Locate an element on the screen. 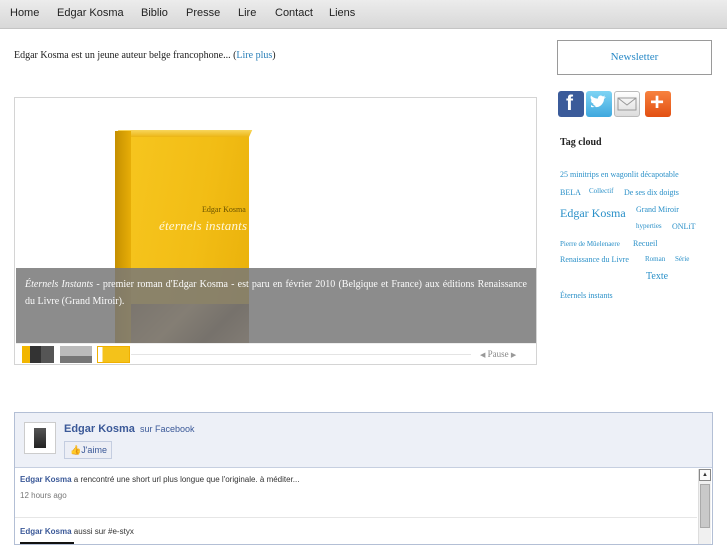  tag-cloud-title: Tag cloud is located at coordinates (581, 142).